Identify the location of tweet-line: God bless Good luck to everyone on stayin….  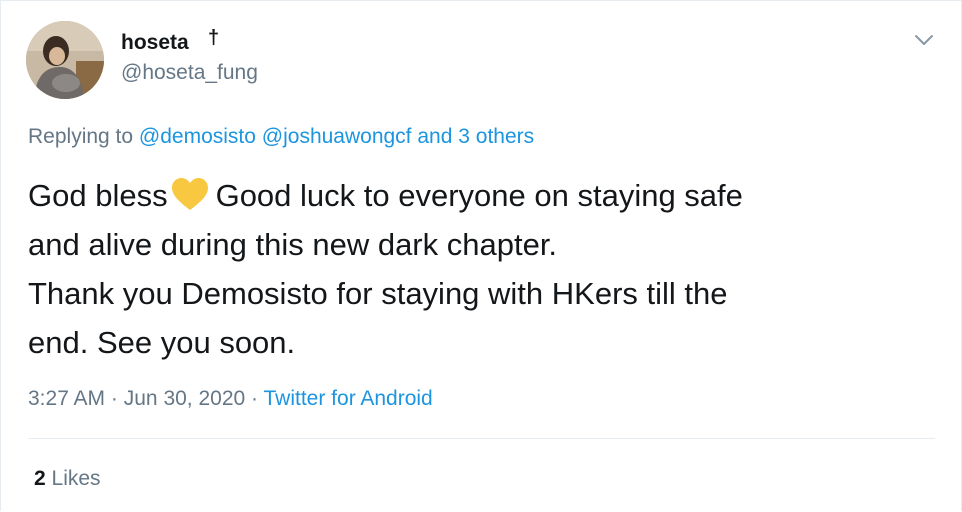
(478, 195).